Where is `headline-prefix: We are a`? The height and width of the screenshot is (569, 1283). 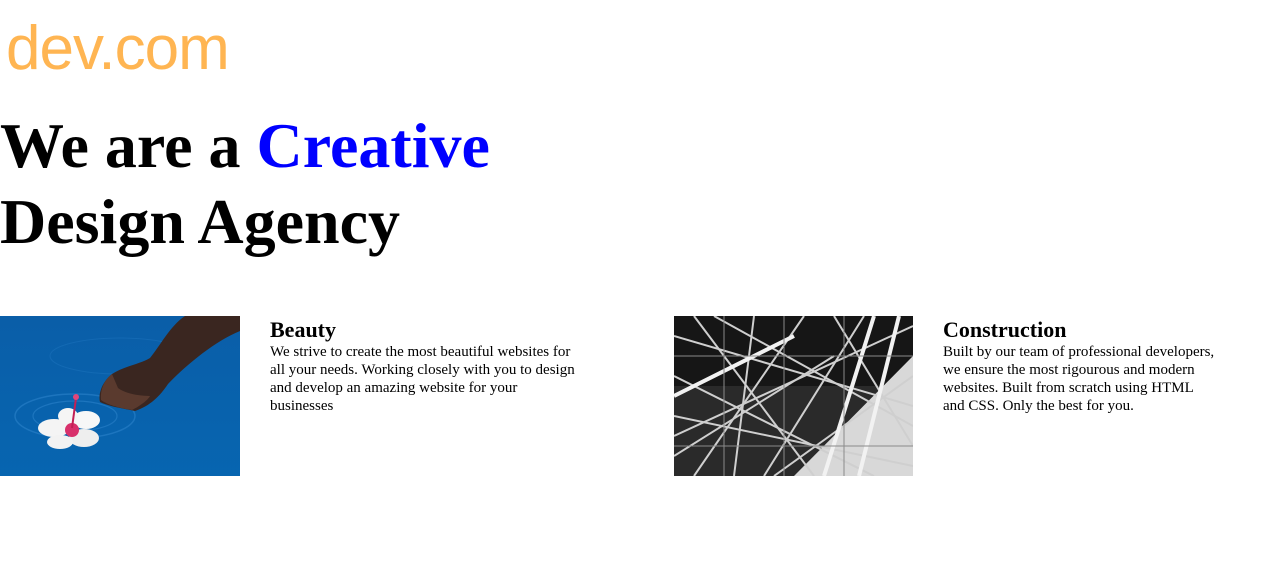 headline-prefix: We are a is located at coordinates (128, 145).